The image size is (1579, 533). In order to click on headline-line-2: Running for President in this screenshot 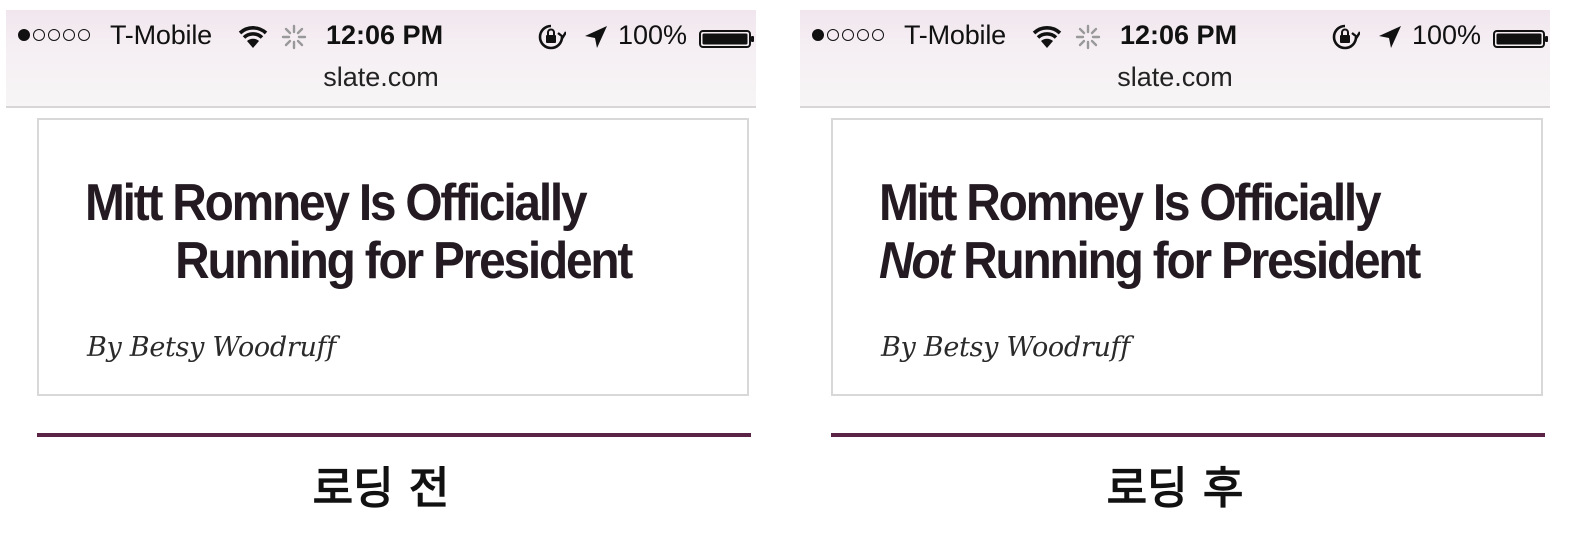, I will do `click(375, 261)`.